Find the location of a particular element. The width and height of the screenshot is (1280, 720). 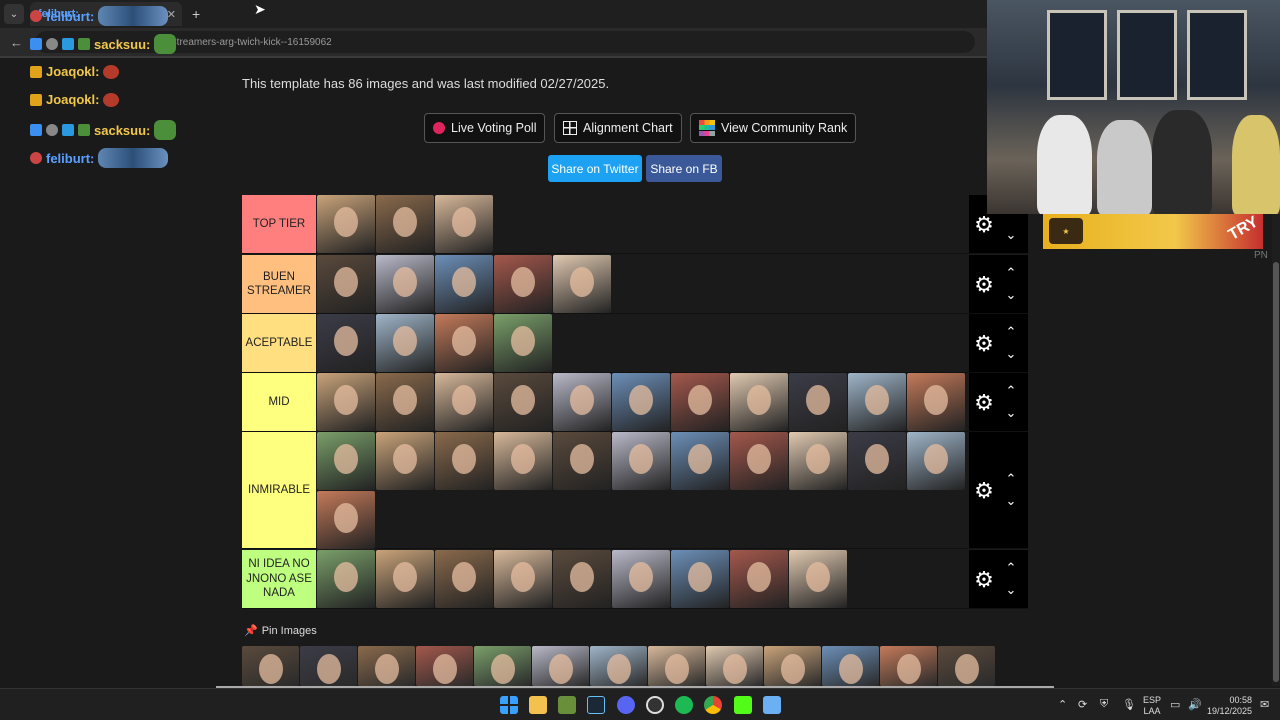

obs-icon is located at coordinates (655, 705).